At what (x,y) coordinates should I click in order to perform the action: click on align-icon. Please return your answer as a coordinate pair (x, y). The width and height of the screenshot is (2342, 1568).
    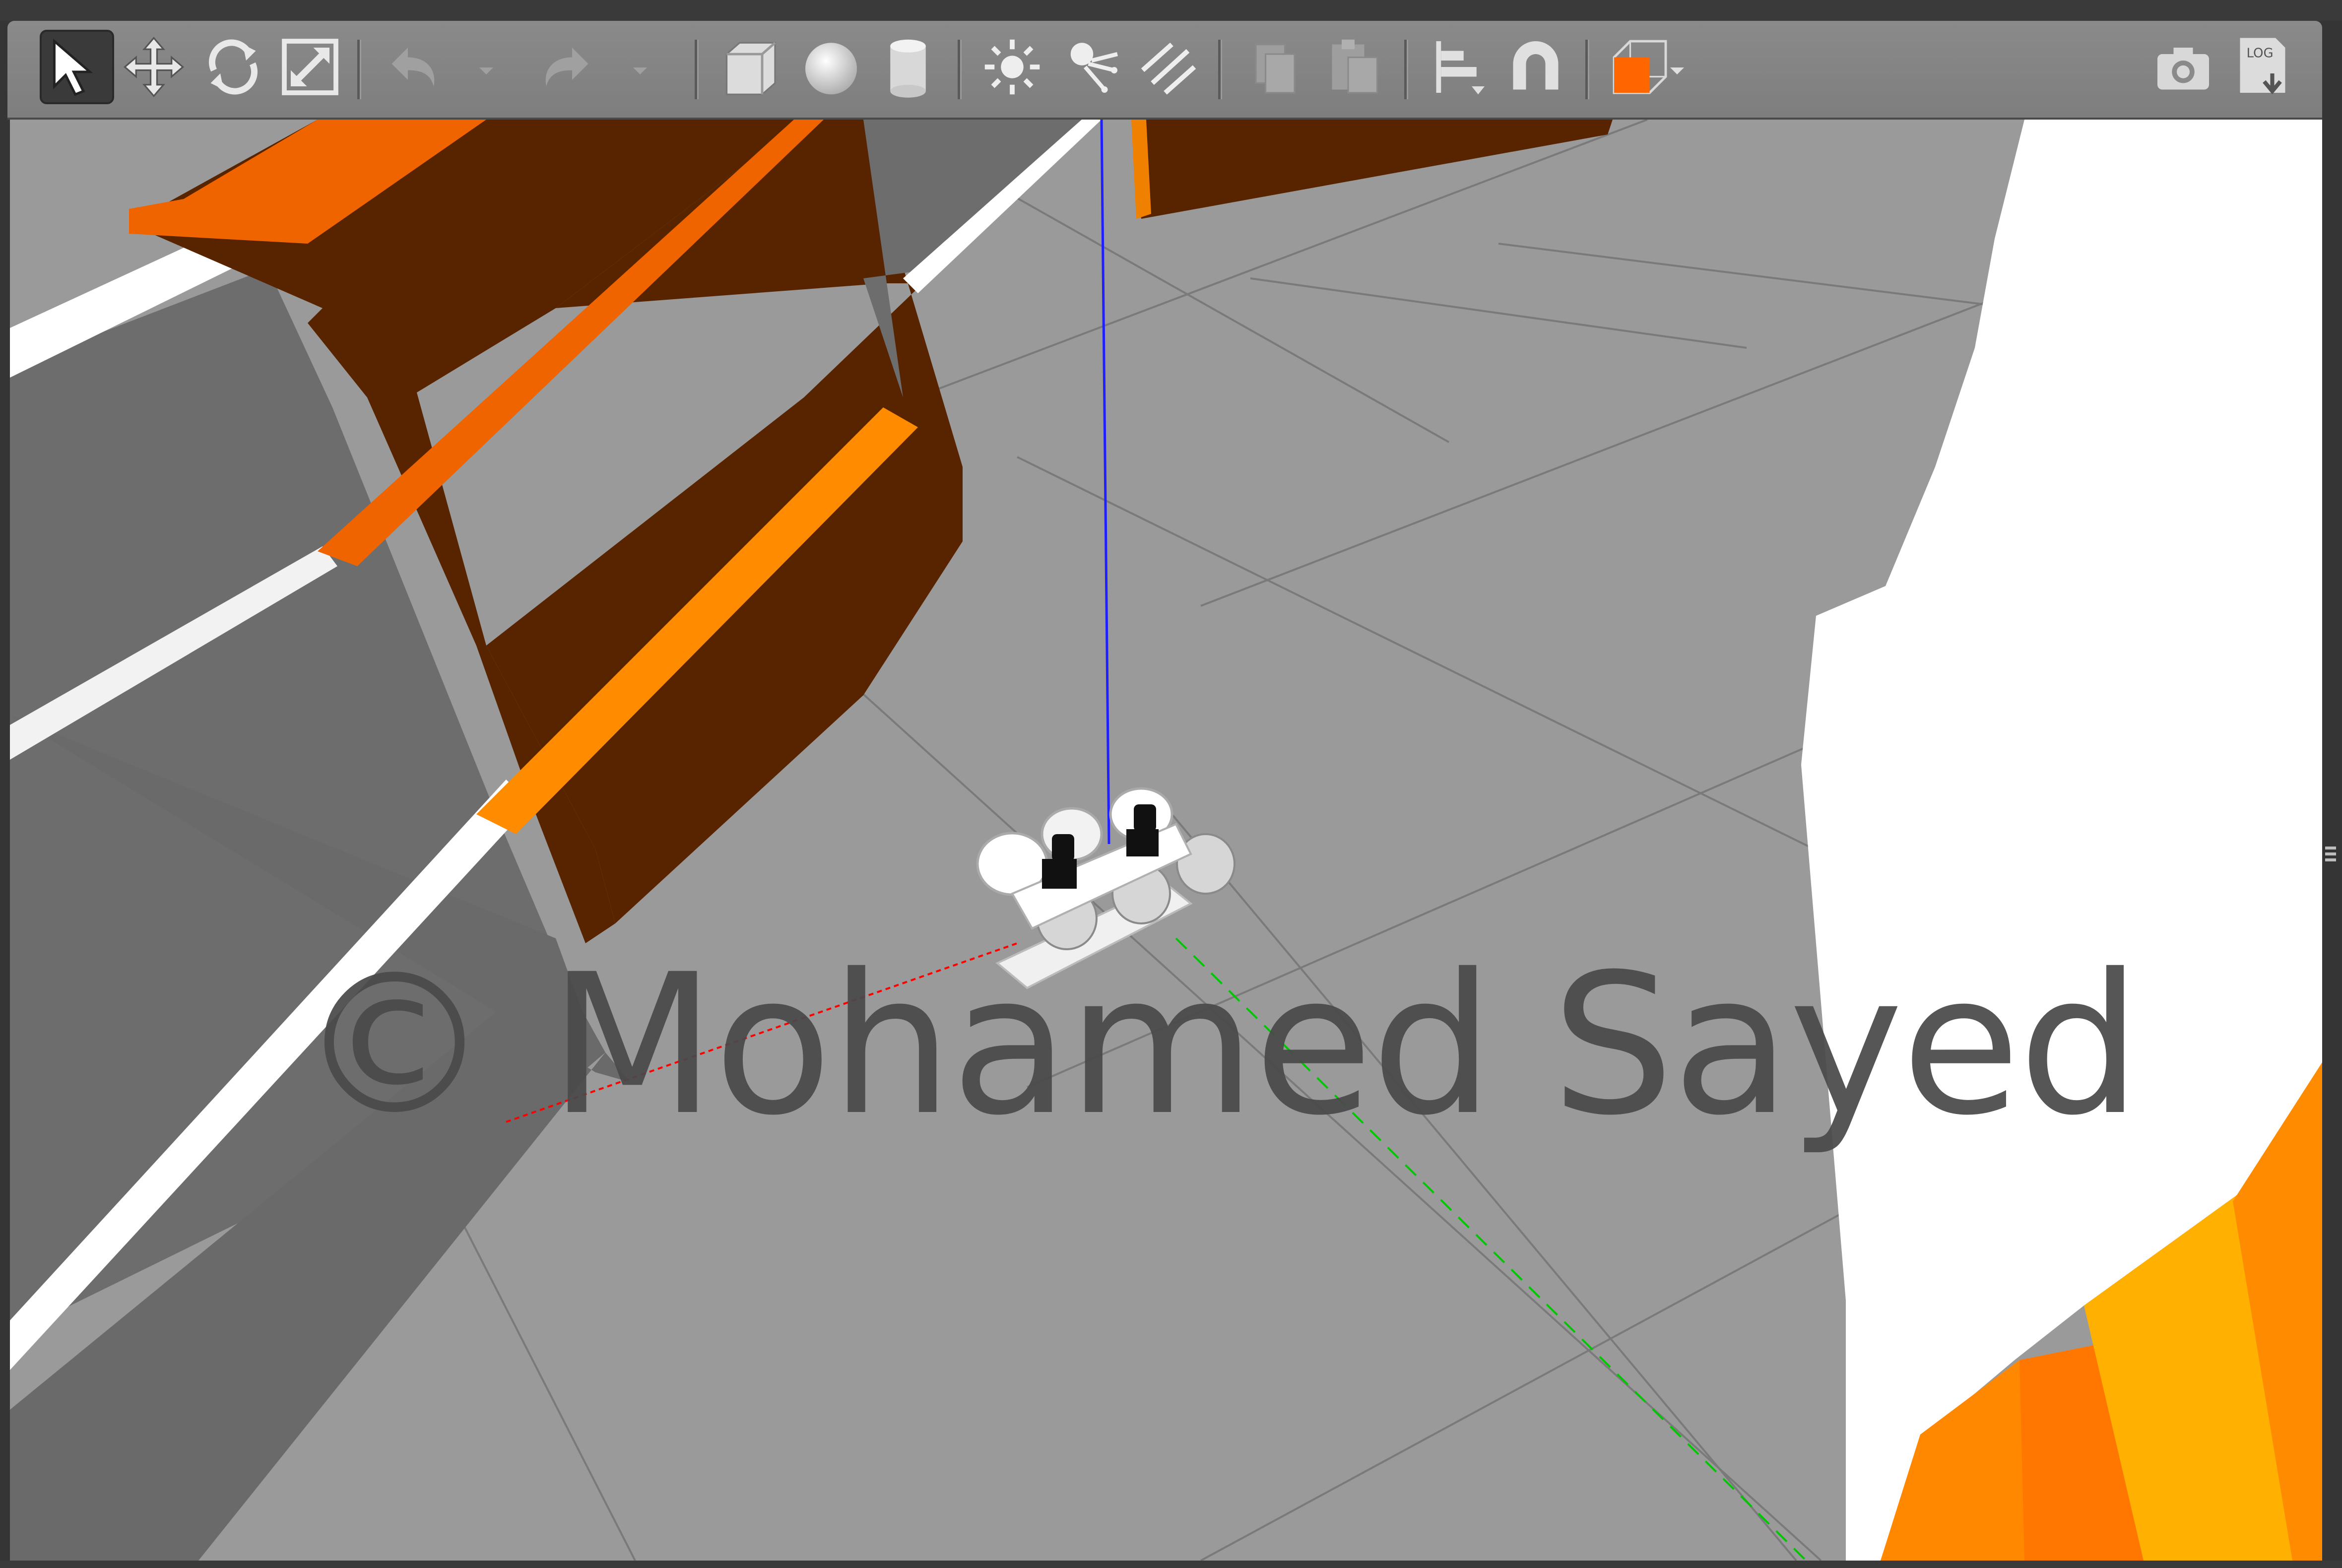
    Looking at the image, I should click on (1460, 68).